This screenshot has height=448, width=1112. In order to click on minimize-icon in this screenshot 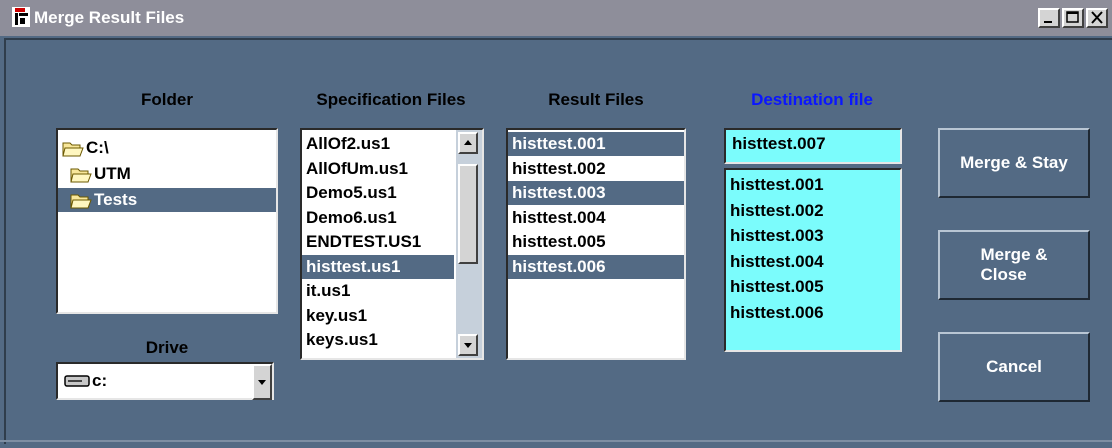, I will do `click(1048, 22)`.